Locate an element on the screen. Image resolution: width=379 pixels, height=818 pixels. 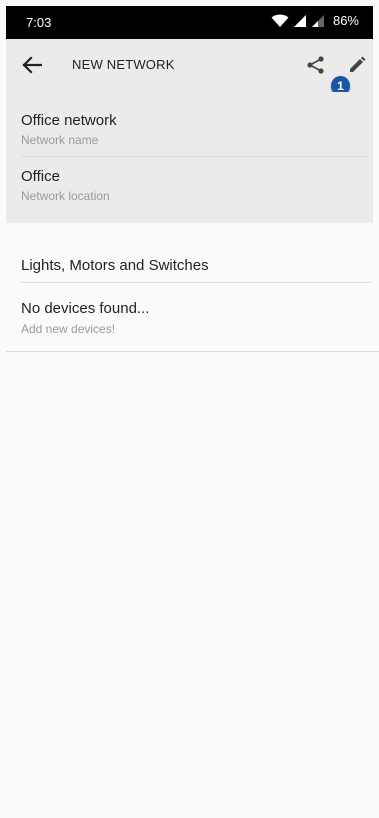
wifi-icon is located at coordinates (280, 21).